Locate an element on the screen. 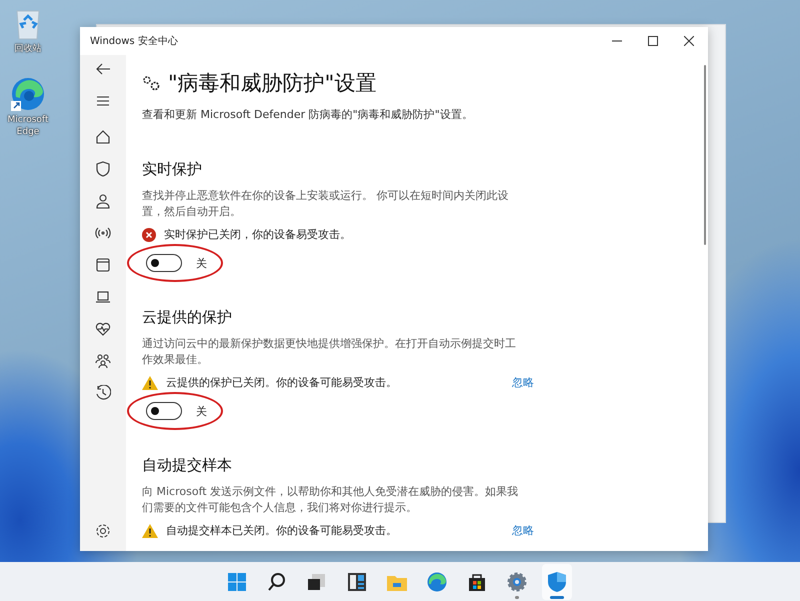 The height and width of the screenshot is (601, 800). recycle-bin-icon is located at coordinates (28, 24).